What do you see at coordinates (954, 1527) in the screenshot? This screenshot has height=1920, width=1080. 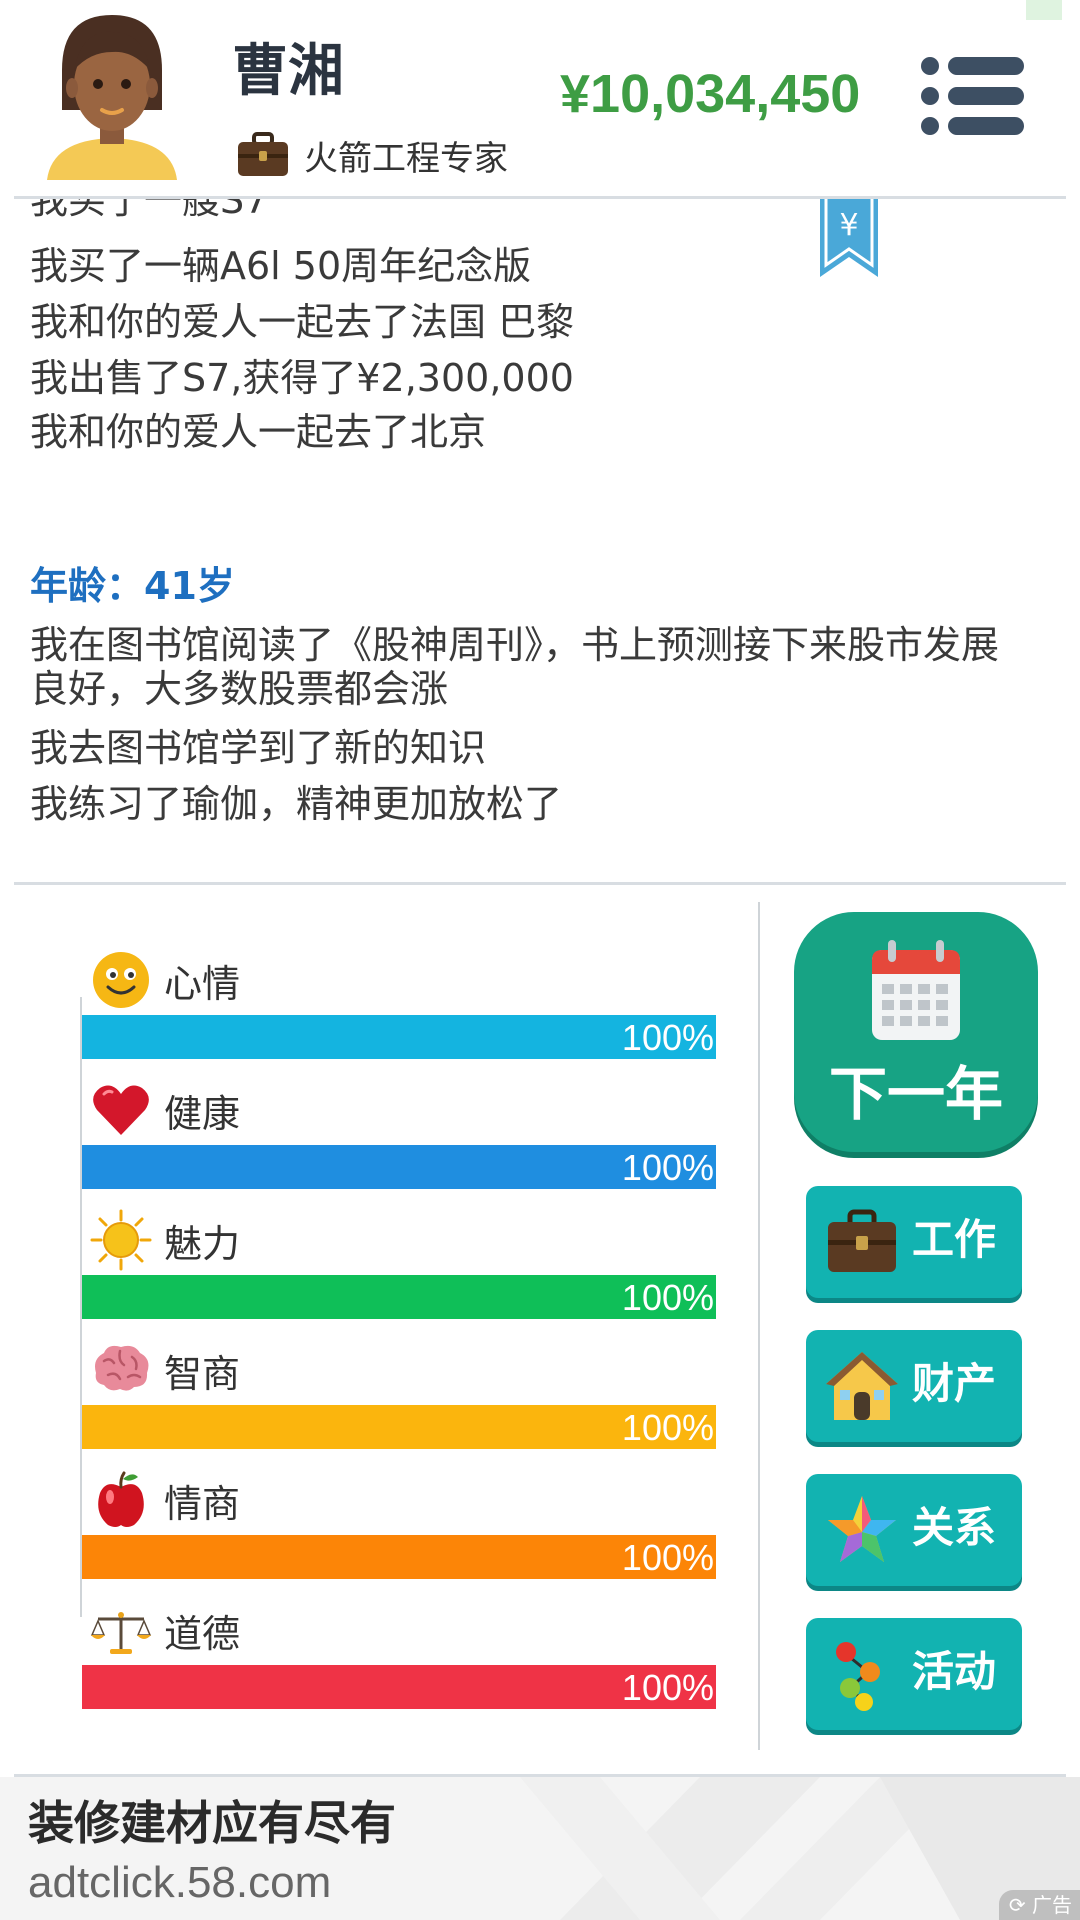 I see `relations-label: 关系` at bounding box center [954, 1527].